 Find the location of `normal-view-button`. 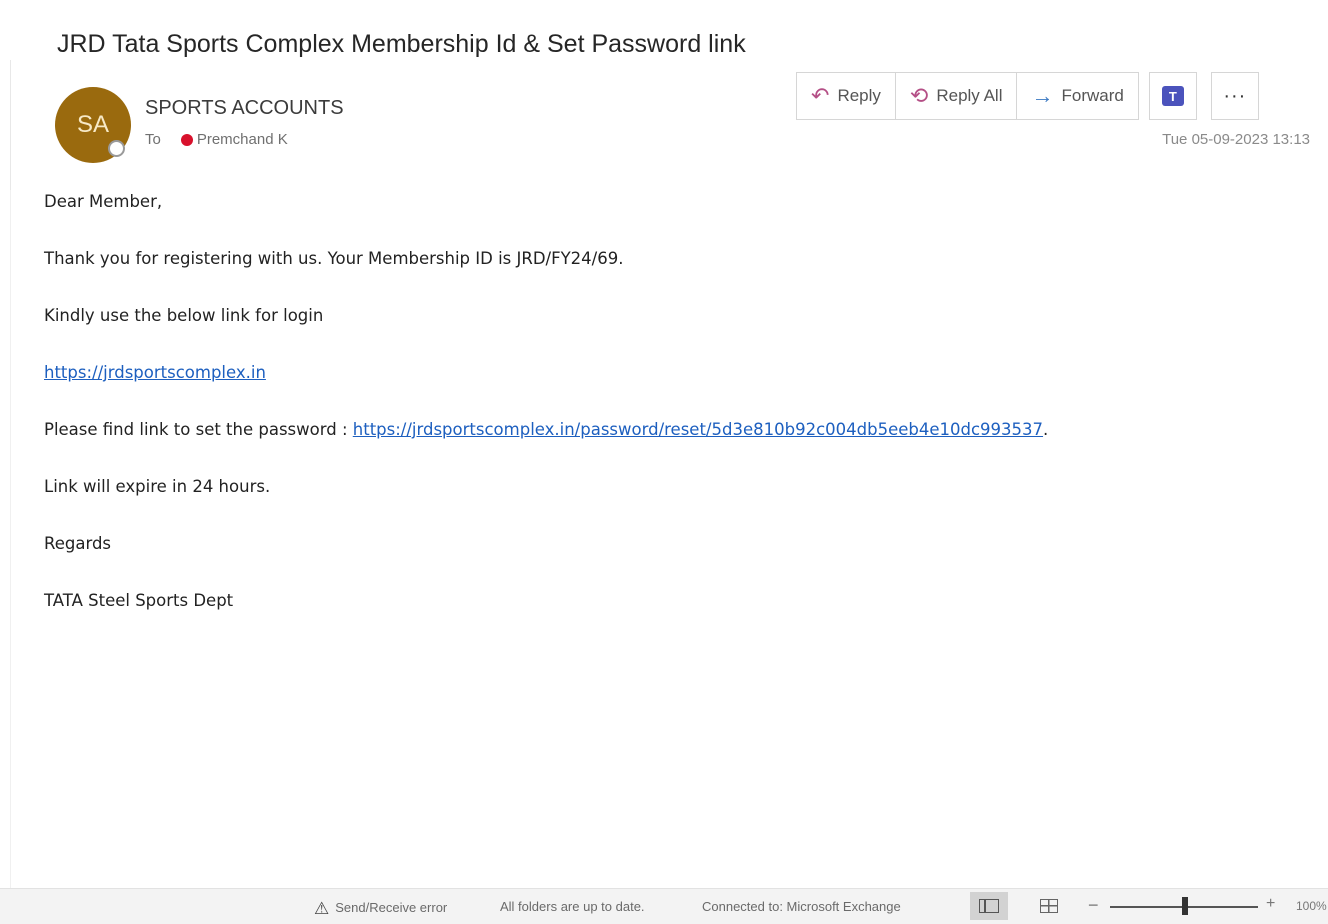

normal-view-button is located at coordinates (989, 906).